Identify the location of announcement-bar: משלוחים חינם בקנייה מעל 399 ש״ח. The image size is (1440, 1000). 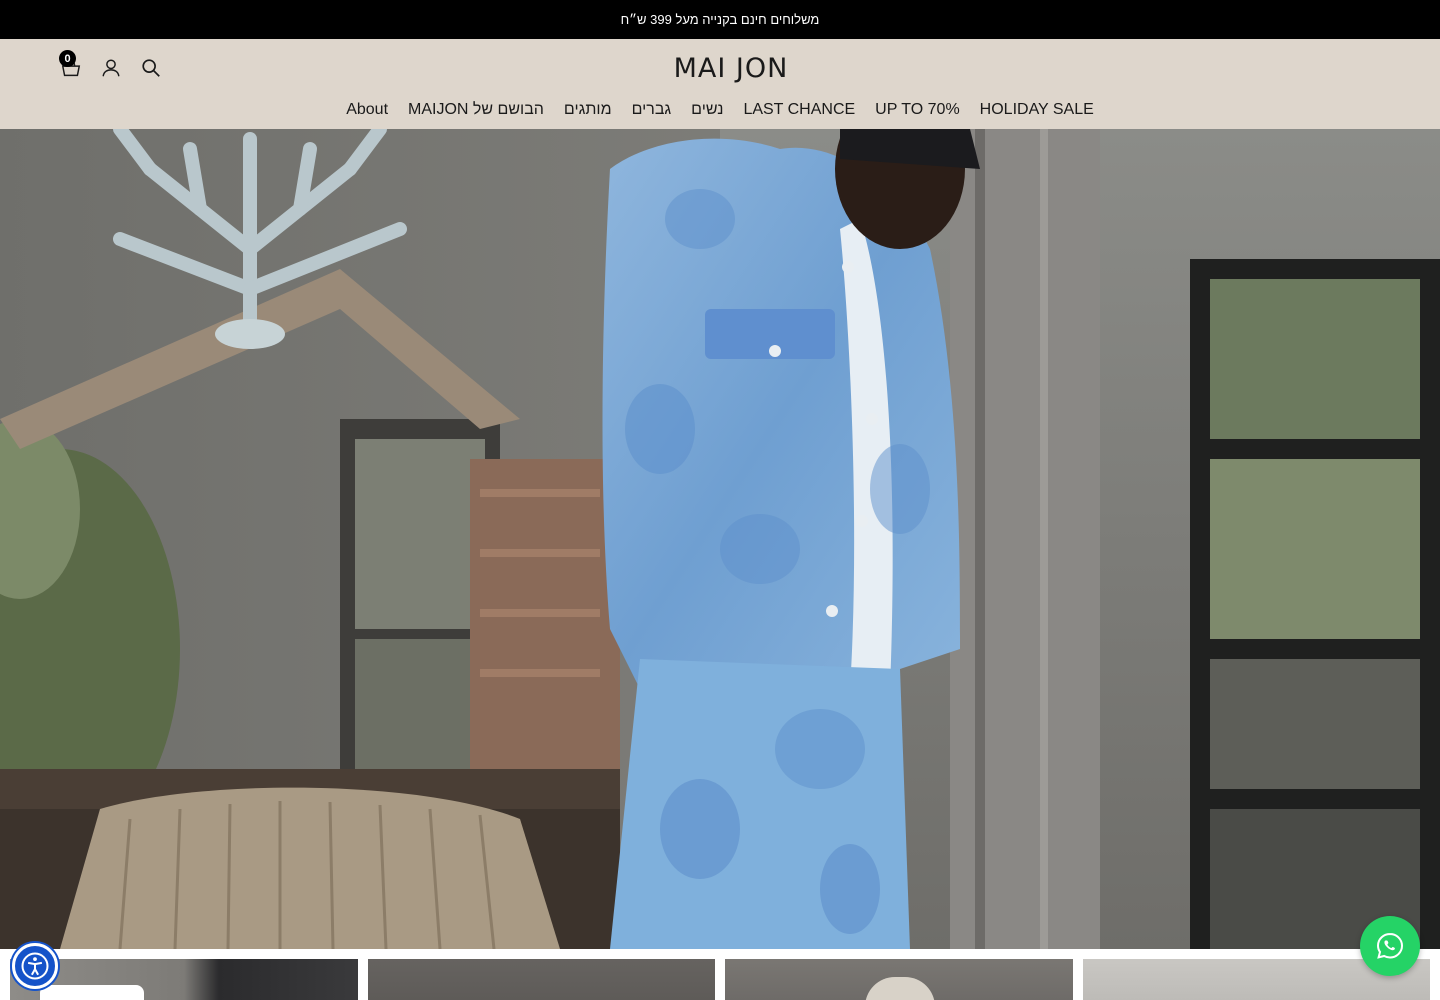
(720, 19).